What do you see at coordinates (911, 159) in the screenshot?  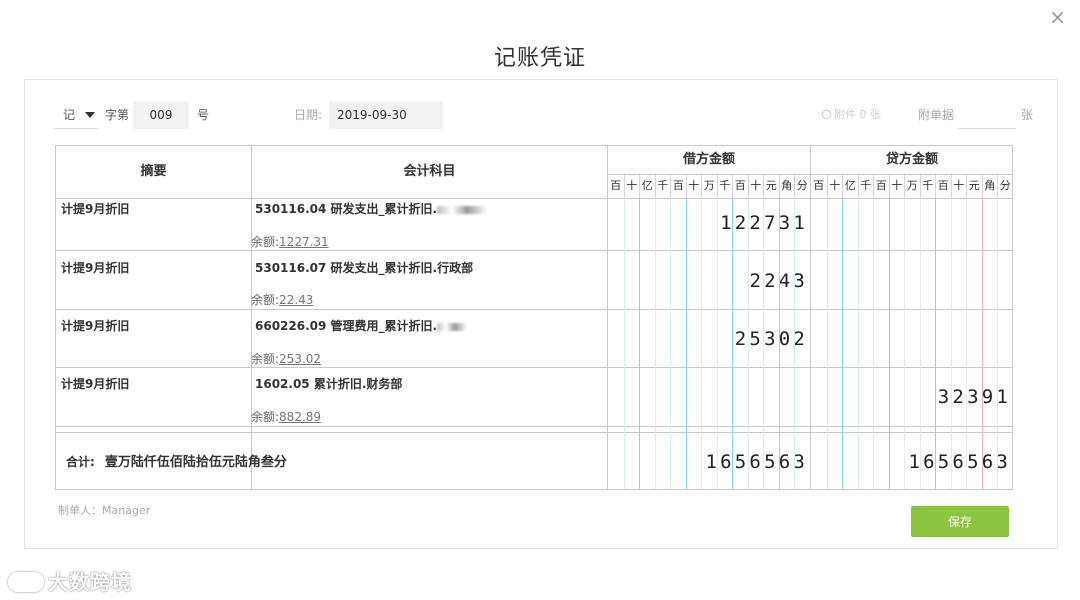 I see `credit-header: 贷方金额` at bounding box center [911, 159].